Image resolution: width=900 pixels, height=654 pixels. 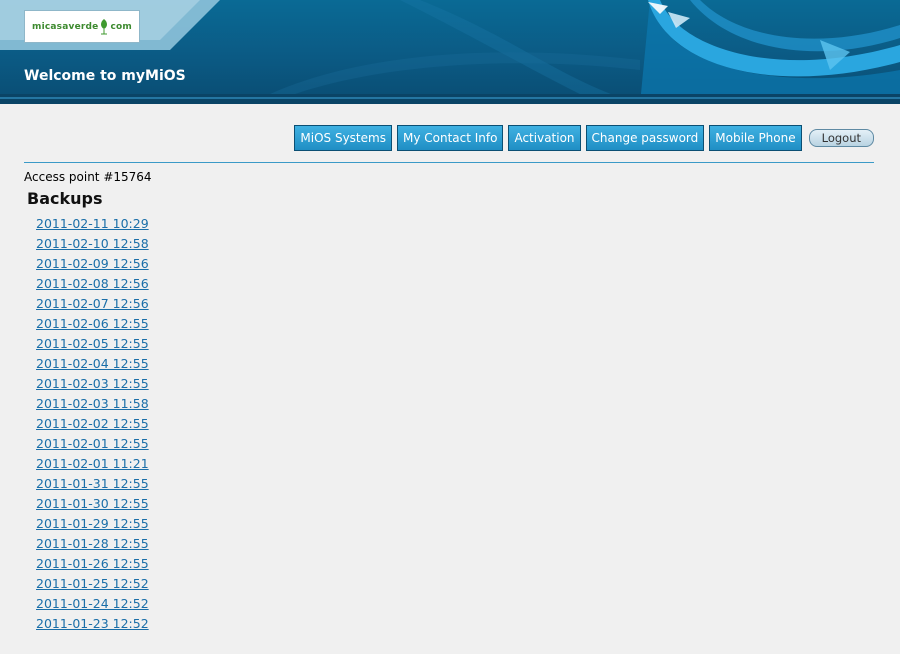 I want to click on list-item: 2011-02-07 12:56, so click(x=92, y=303).